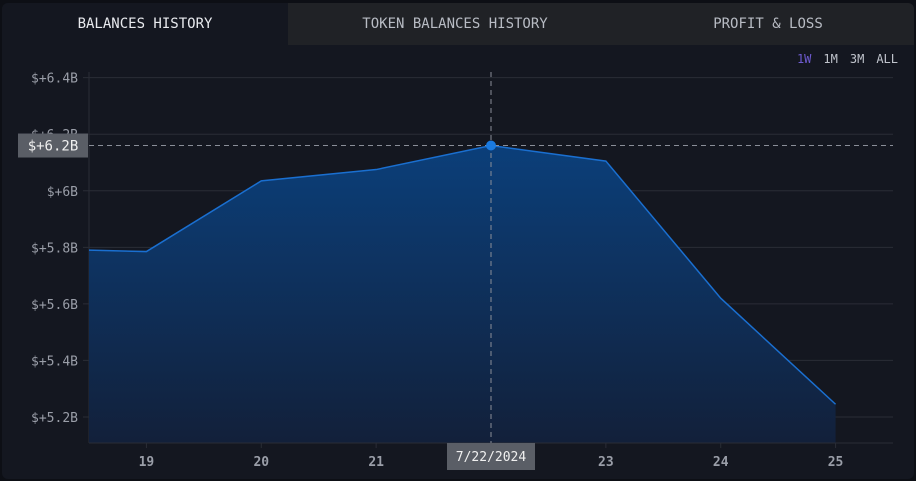 This screenshot has height=481, width=916. Describe the element at coordinates (54, 361) in the screenshot. I see `y-tick-label: $+5.4B` at that location.